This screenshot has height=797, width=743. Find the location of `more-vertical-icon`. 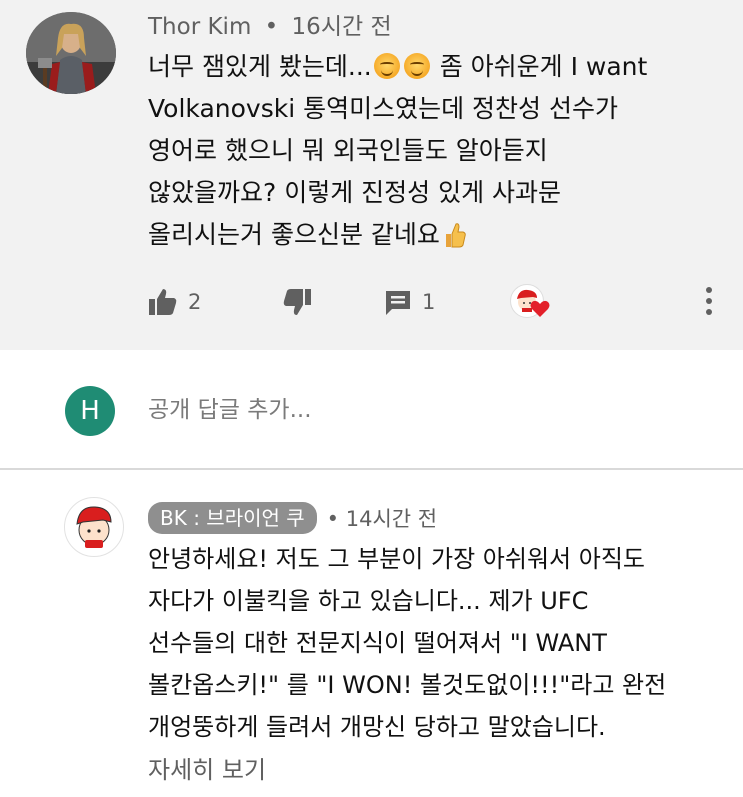

more-vertical-icon is located at coordinates (709, 301).